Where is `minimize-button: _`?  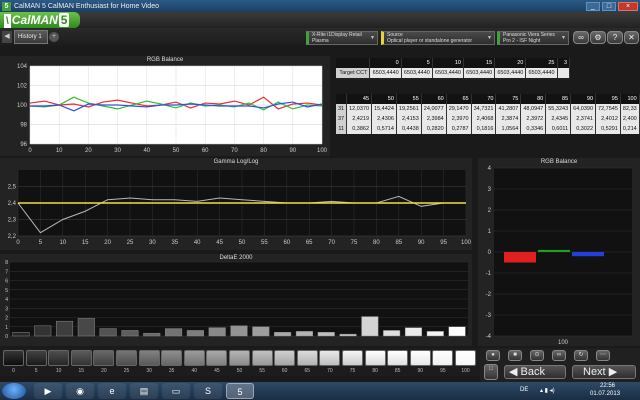
minimize-button: _ is located at coordinates (593, 6).